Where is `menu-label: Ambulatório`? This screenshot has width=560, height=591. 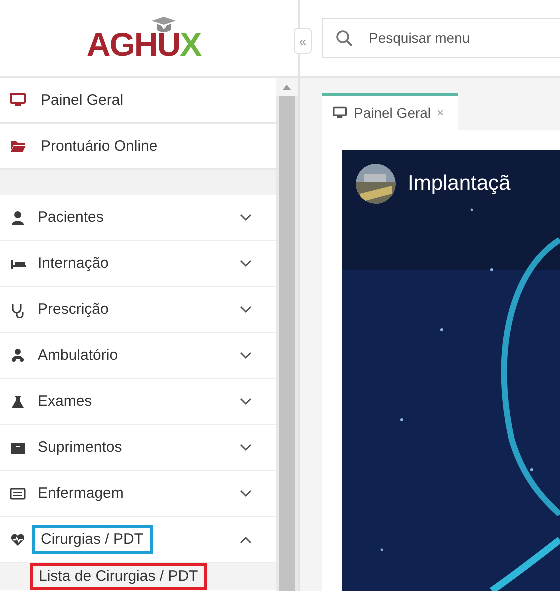
menu-label: Ambulatório is located at coordinates (78, 355).